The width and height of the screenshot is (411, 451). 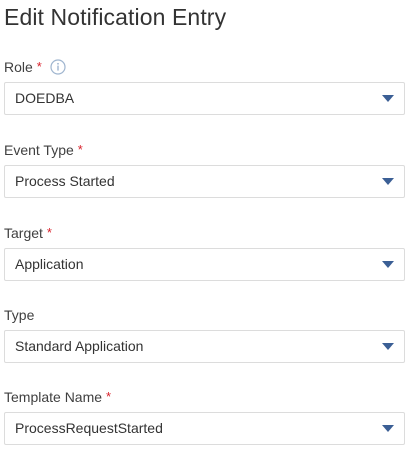 I want to click on event-type-field: Event Type * Process Started, so click(x=204, y=169).